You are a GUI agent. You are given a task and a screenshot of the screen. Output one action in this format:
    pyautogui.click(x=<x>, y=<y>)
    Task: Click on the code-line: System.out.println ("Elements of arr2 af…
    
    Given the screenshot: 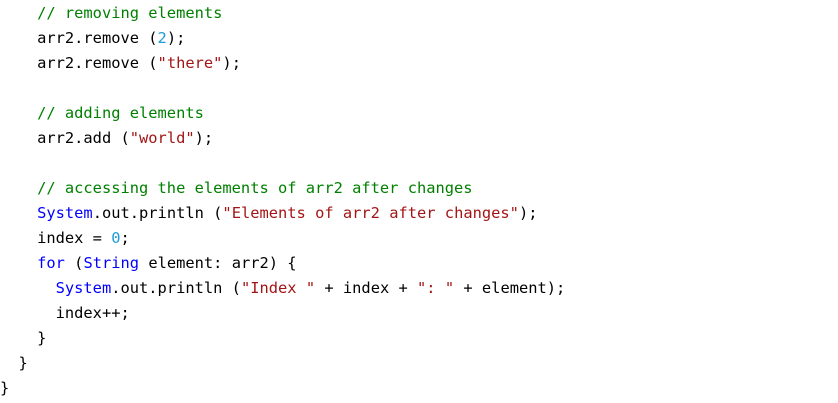 What is the action you would take?
    pyautogui.click(x=268, y=213)
    